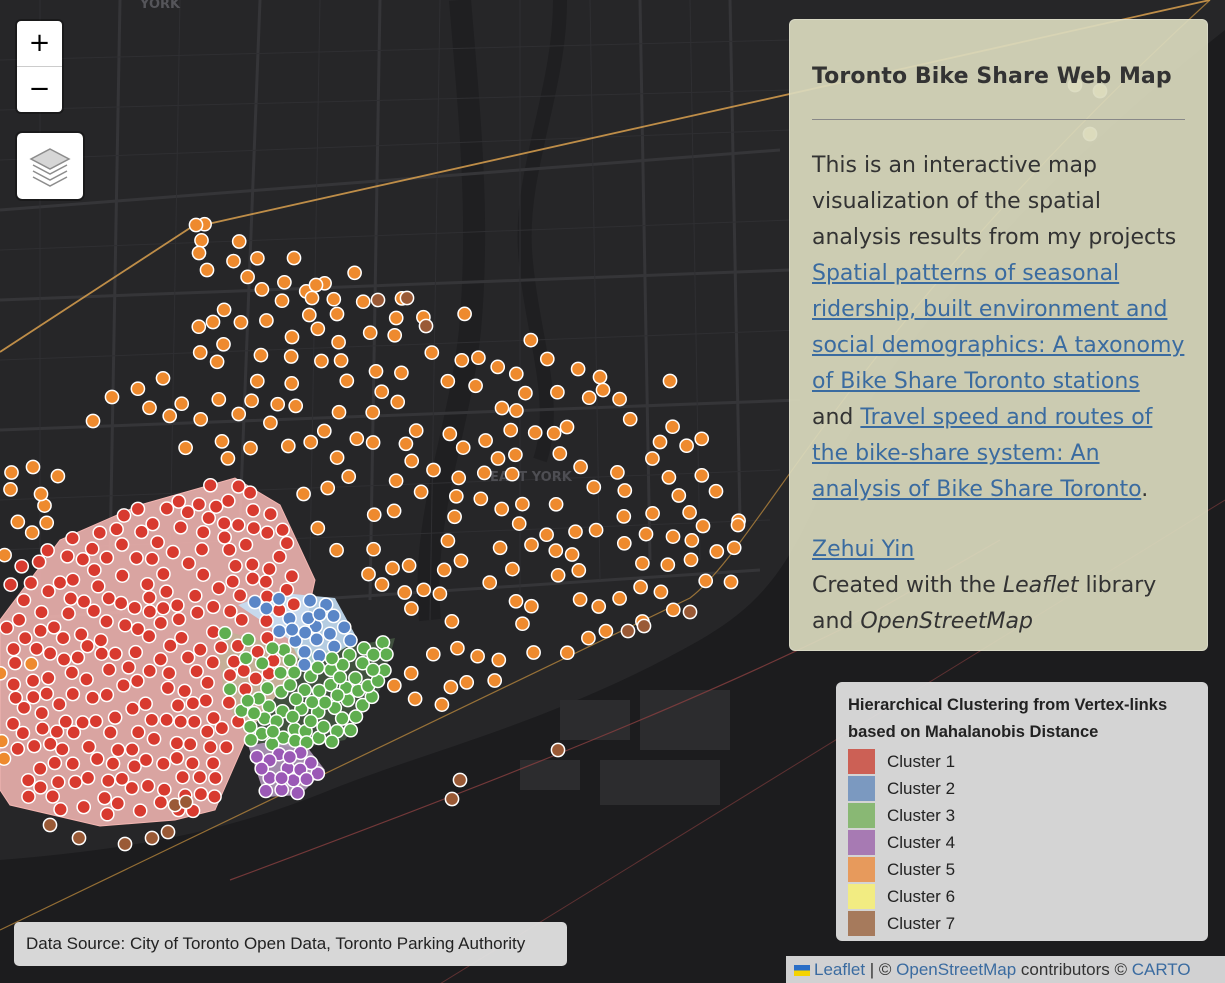  What do you see at coordinates (839, 969) in the screenshot?
I see `leaflet-link: Leaflet` at bounding box center [839, 969].